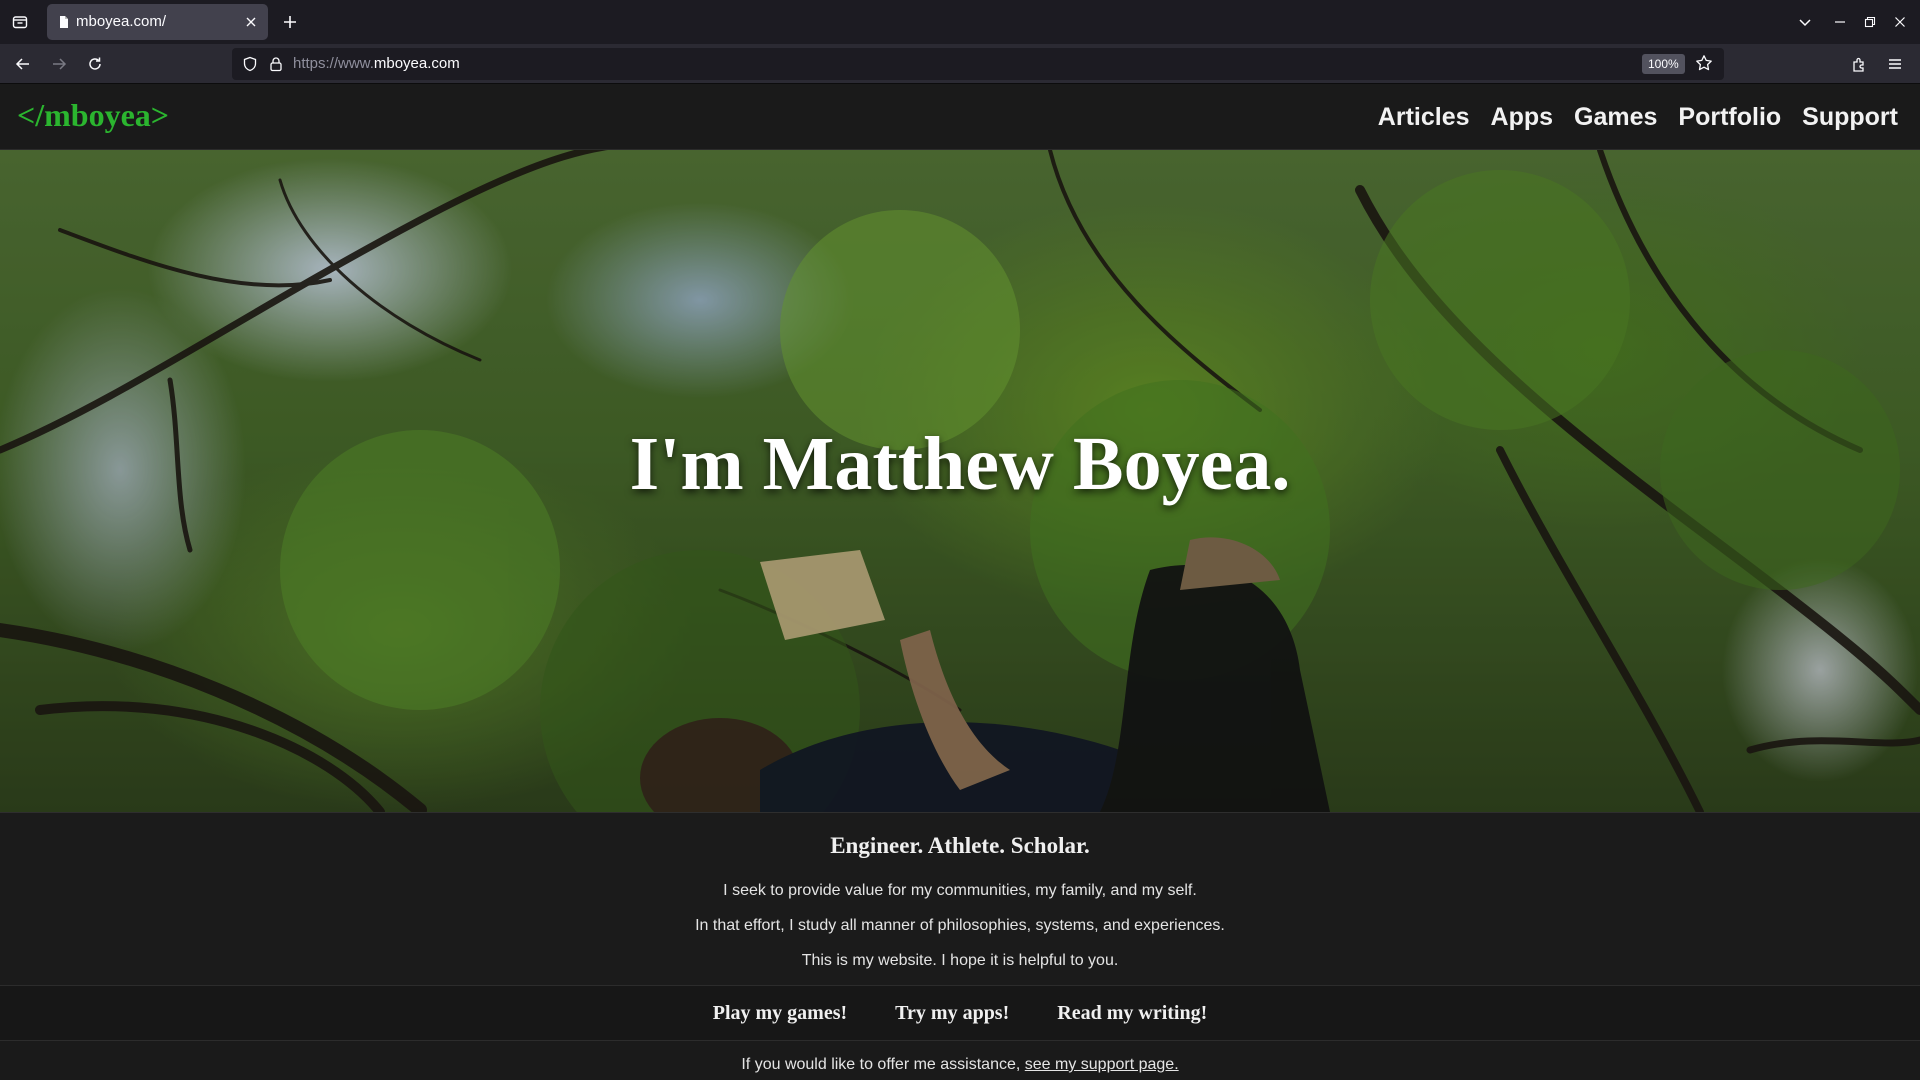 This screenshot has height=1080, width=1920. What do you see at coordinates (1424, 117) in the screenshot?
I see `nav-articles: Articles` at bounding box center [1424, 117].